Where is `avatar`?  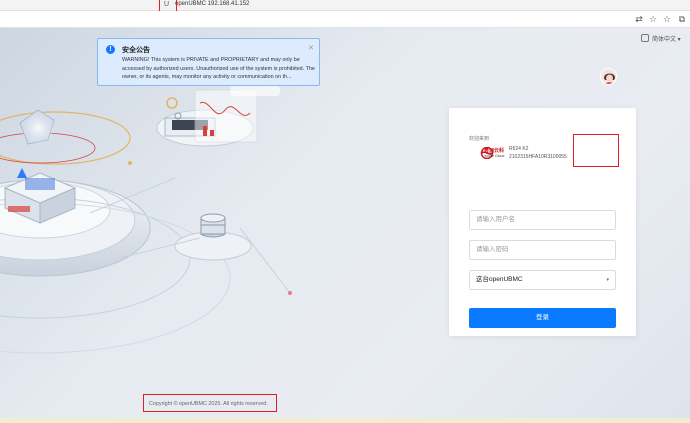 avatar is located at coordinates (608, 76).